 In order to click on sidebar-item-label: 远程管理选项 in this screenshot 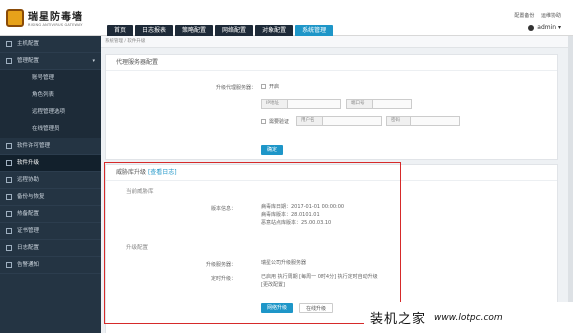, I will do `click(49, 112)`.